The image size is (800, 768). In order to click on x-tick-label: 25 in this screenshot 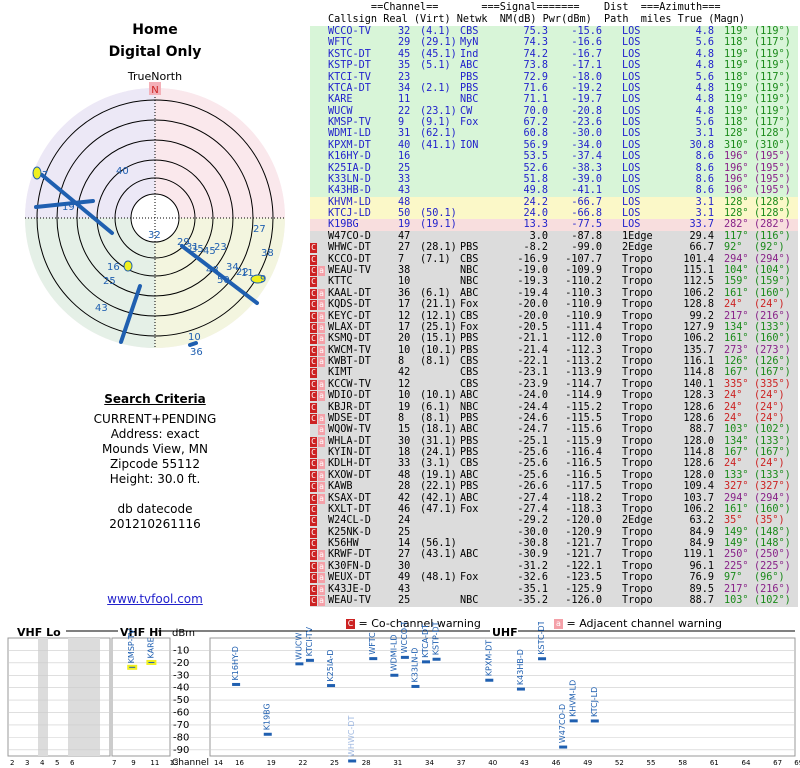, I will do `click(334, 763)`.